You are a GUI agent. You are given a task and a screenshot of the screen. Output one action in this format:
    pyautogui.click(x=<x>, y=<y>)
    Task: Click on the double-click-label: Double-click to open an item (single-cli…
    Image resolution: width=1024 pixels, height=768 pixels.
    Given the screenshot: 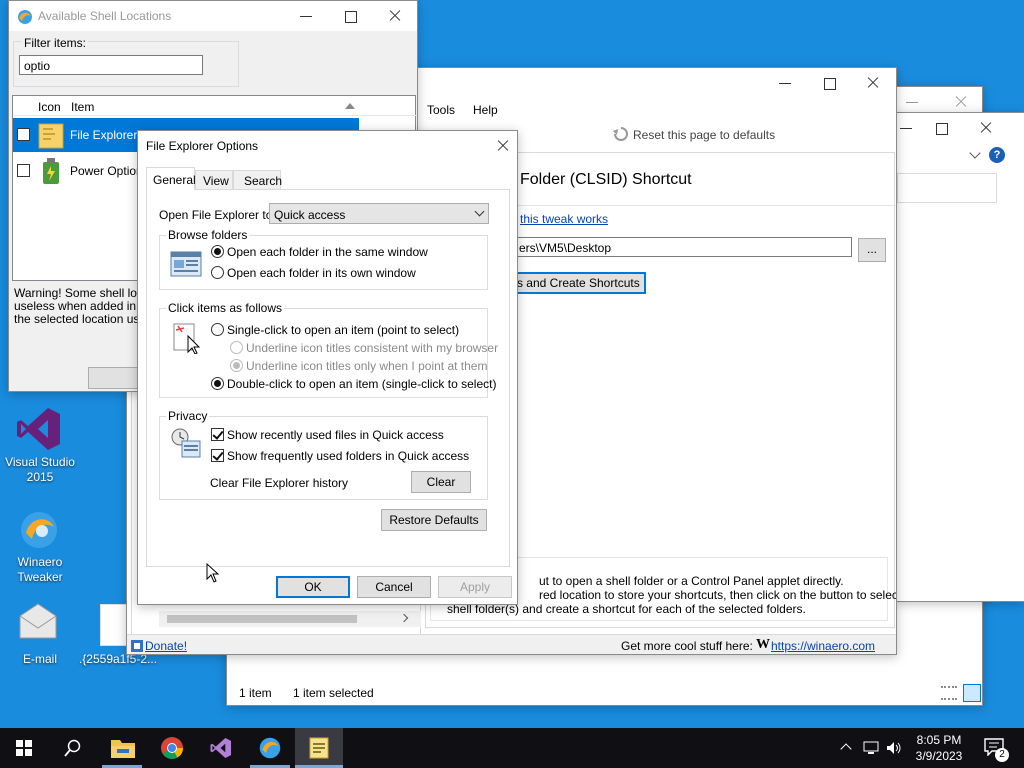 What is the action you would take?
    pyautogui.click(x=361, y=384)
    